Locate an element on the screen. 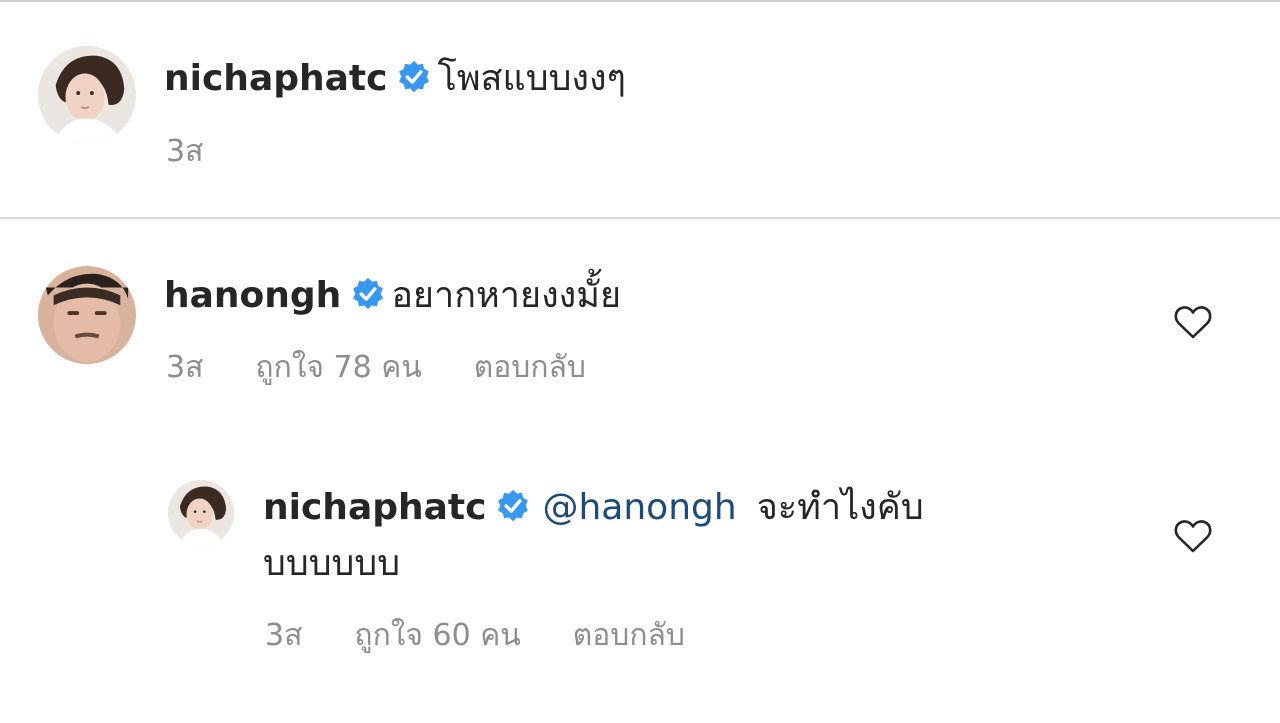 The width and height of the screenshot is (1280, 723). caption-line: nichaphatc โพสแบบงงๆ is located at coordinates (395, 79).